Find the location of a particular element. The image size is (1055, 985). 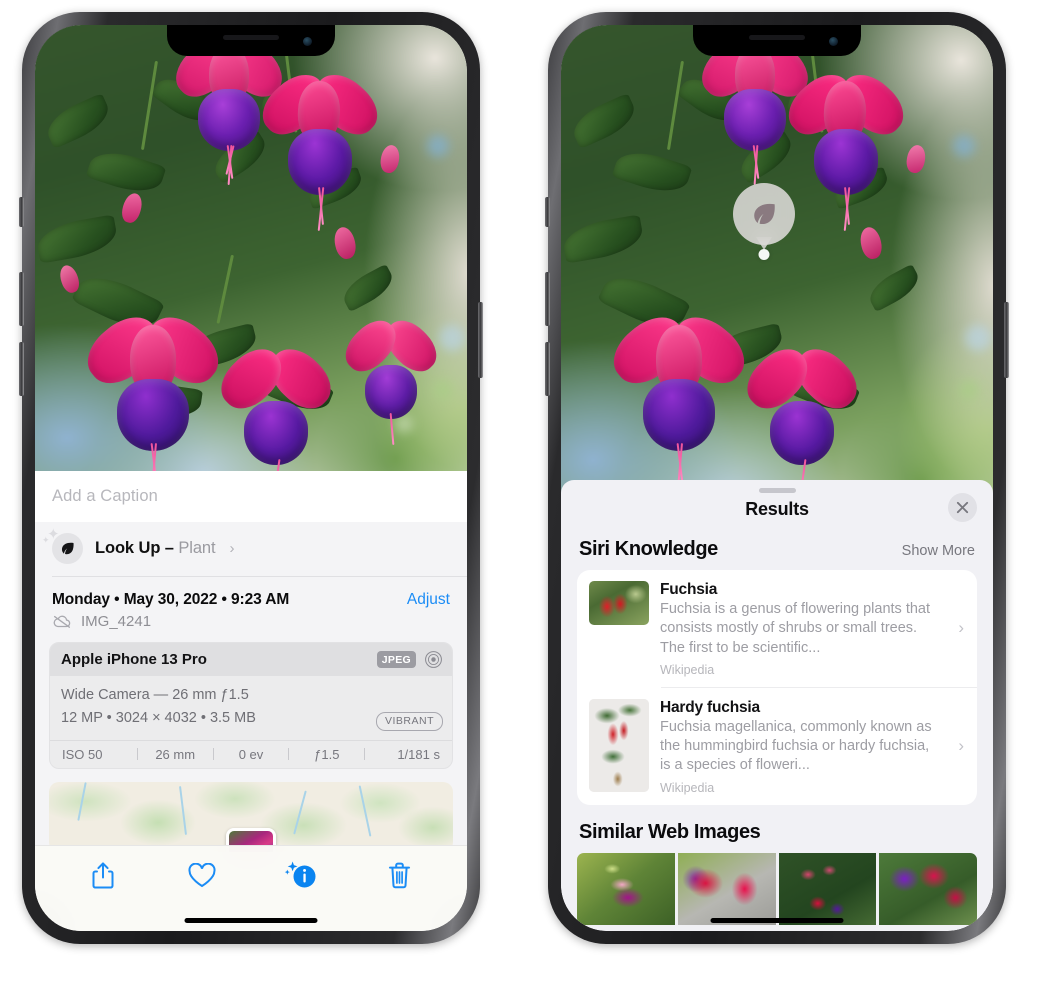

similar-web-images-grid is located at coordinates (777, 888).